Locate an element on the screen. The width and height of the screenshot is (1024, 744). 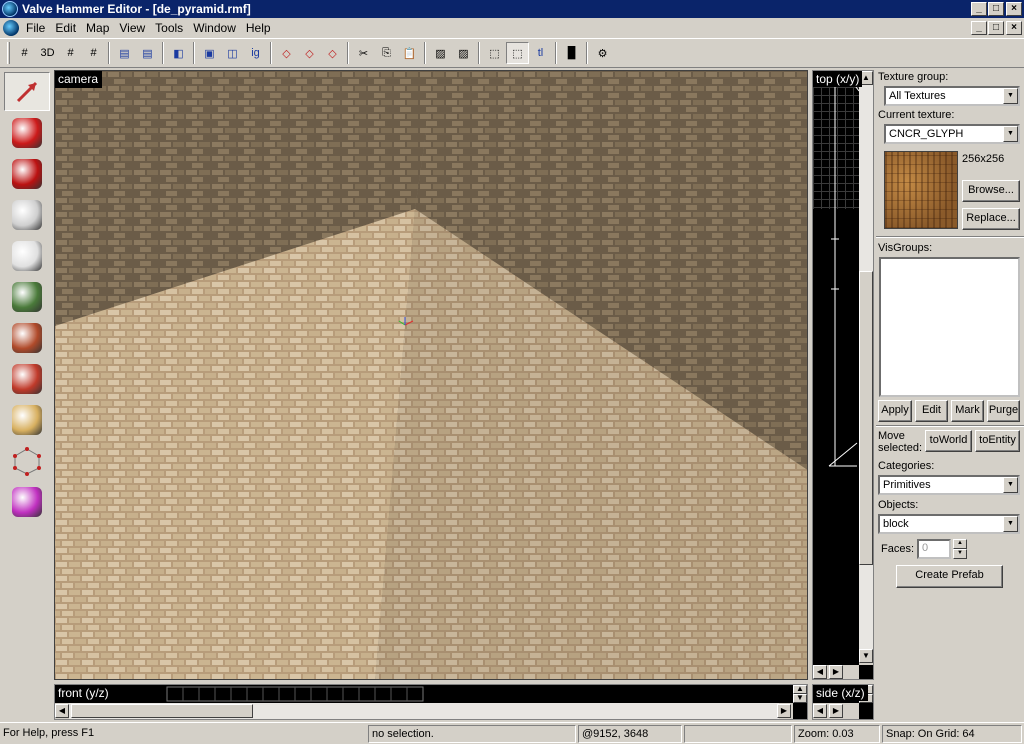
faces-stepper: ▲ ▼ is located at coordinates (960, 549).